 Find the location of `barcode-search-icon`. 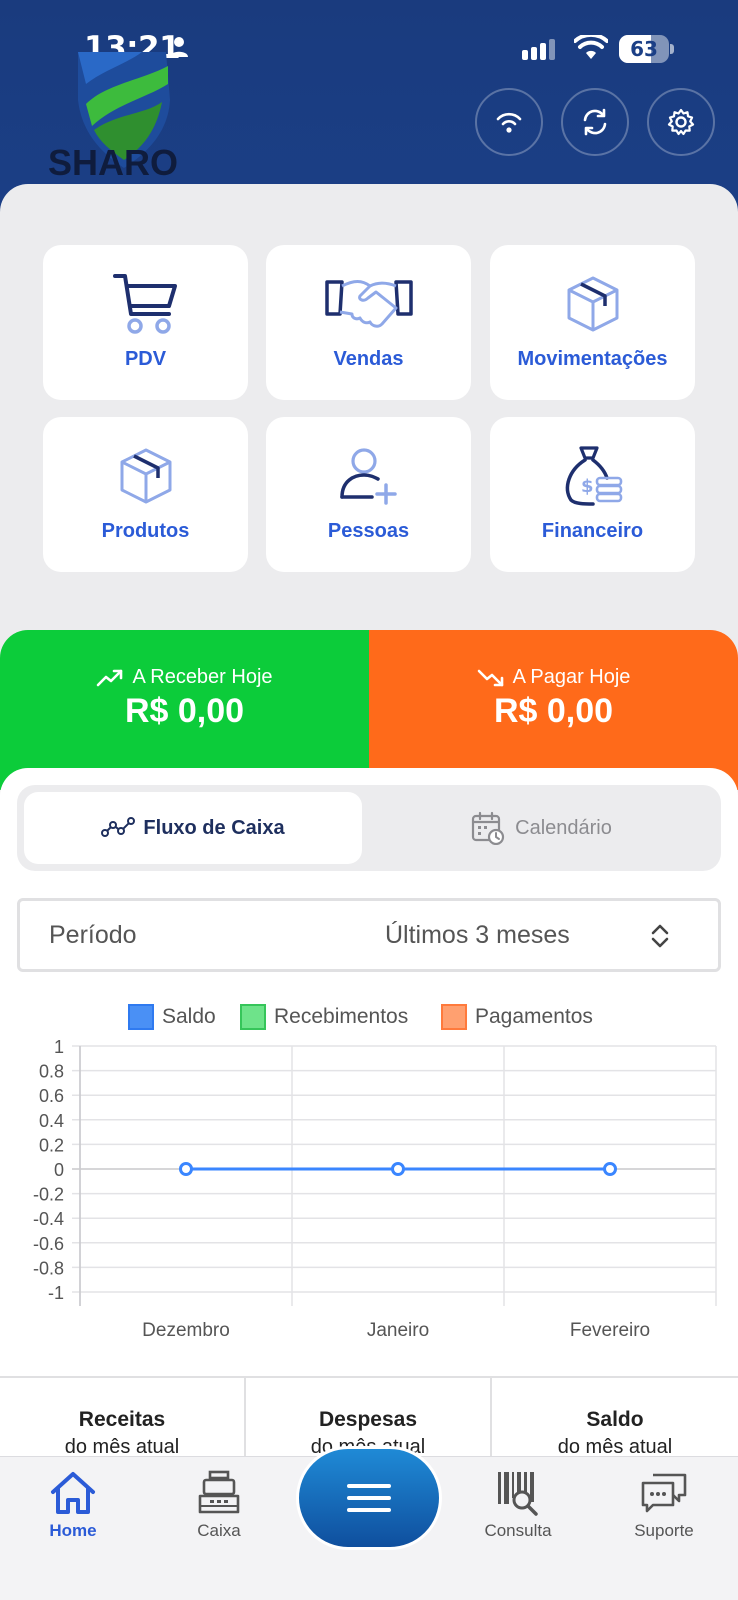

barcode-search-icon is located at coordinates (518, 1494).